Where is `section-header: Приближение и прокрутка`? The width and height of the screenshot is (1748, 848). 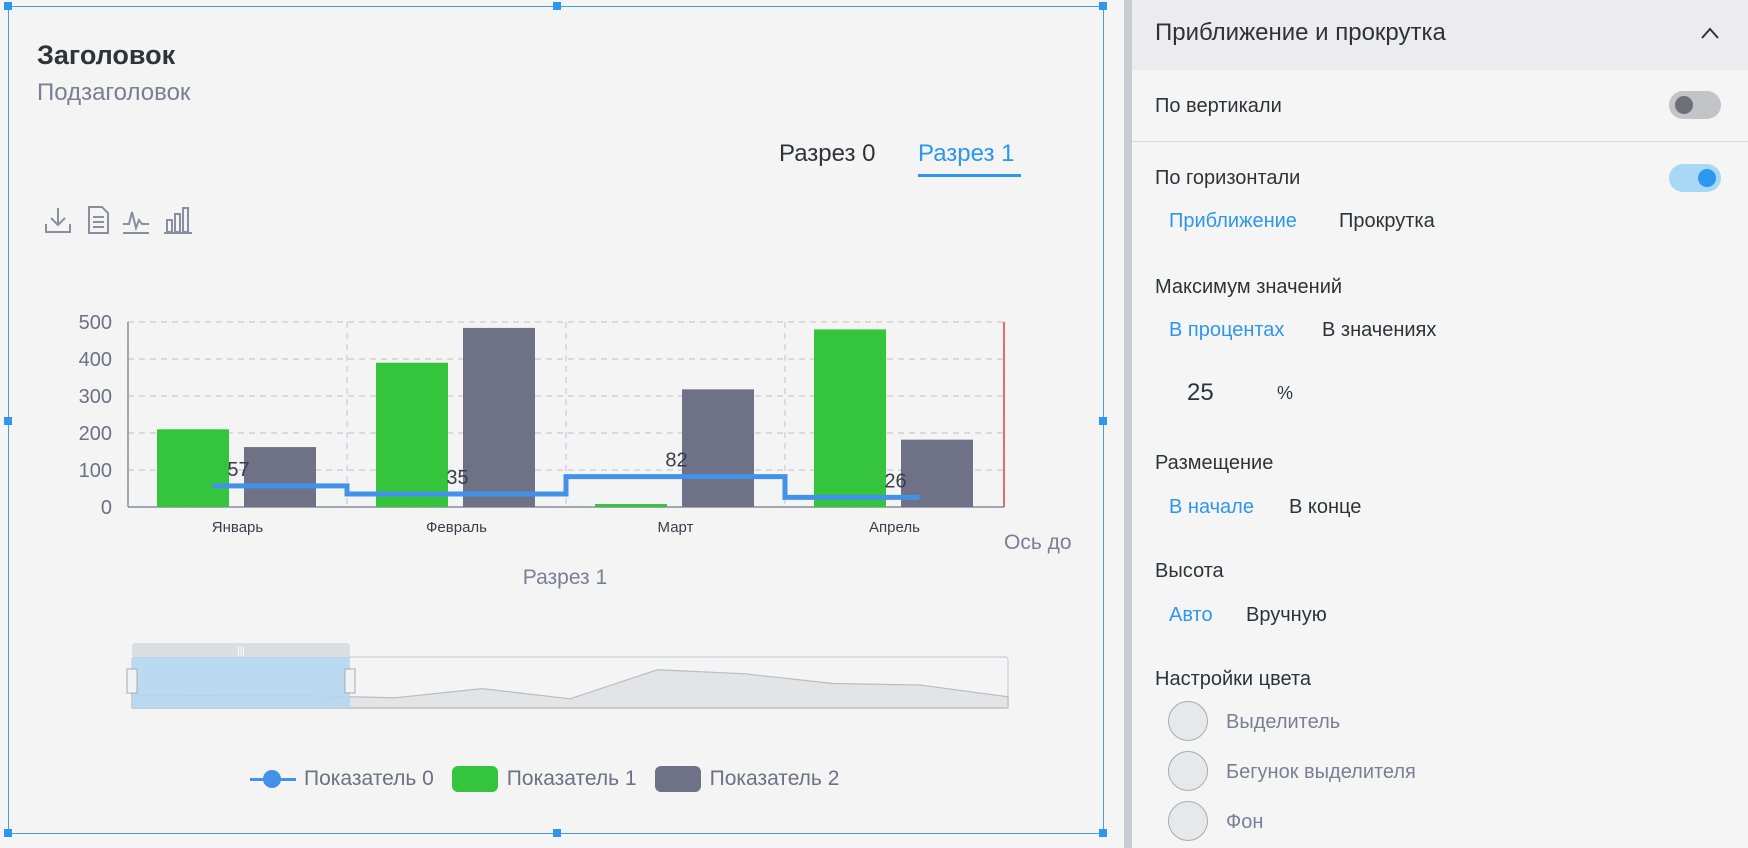
section-header: Приближение и прокрутка is located at coordinates (1440, 35).